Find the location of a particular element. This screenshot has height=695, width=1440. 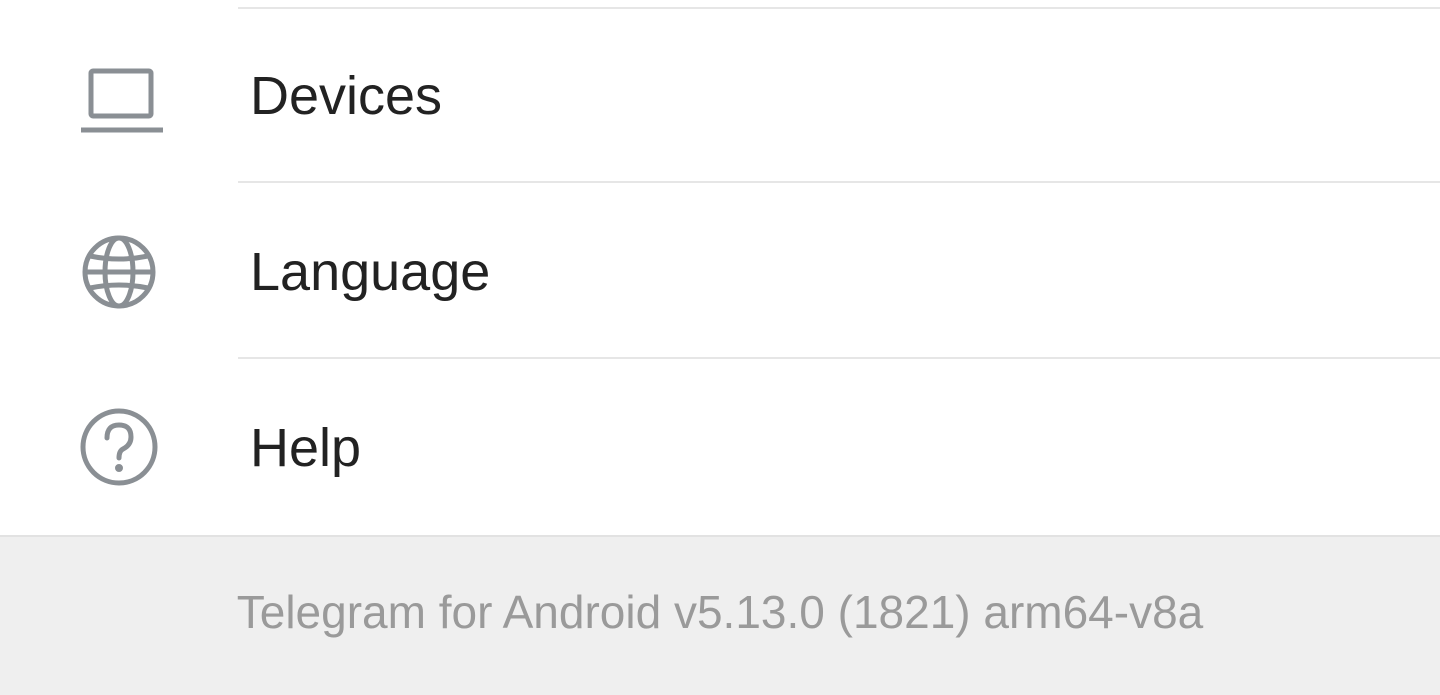

help-circle-icon is located at coordinates (122, 448).